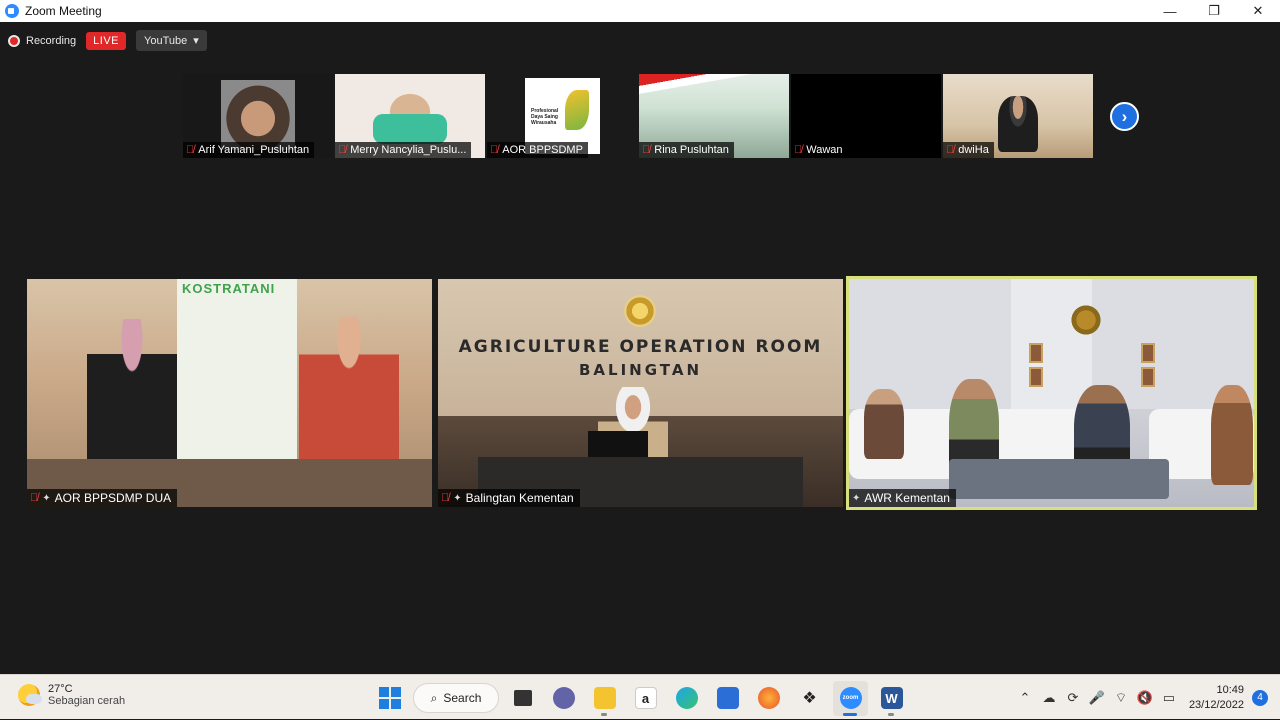 The image size is (1280, 720). What do you see at coordinates (1086, 320) in the screenshot?
I see `garuda-emblem-icon` at bounding box center [1086, 320].